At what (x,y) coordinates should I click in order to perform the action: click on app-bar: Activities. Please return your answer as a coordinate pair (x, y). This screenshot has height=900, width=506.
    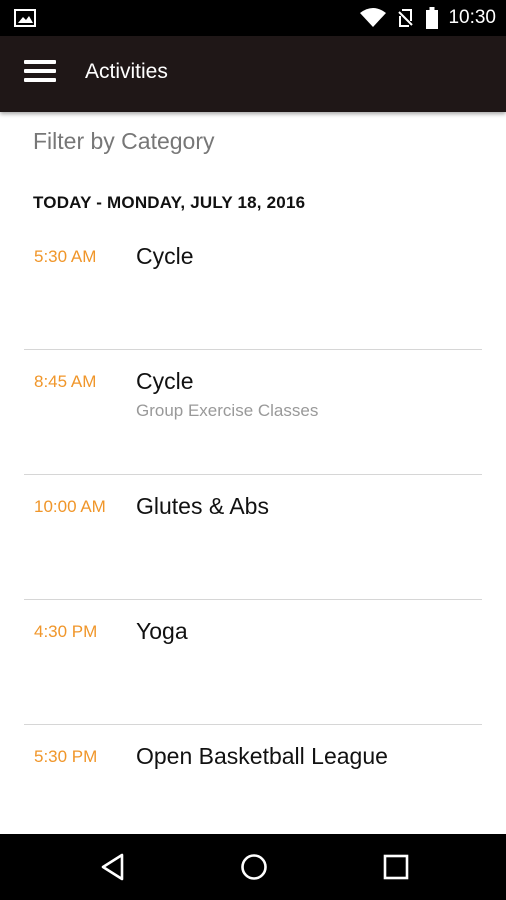
    Looking at the image, I should click on (253, 74).